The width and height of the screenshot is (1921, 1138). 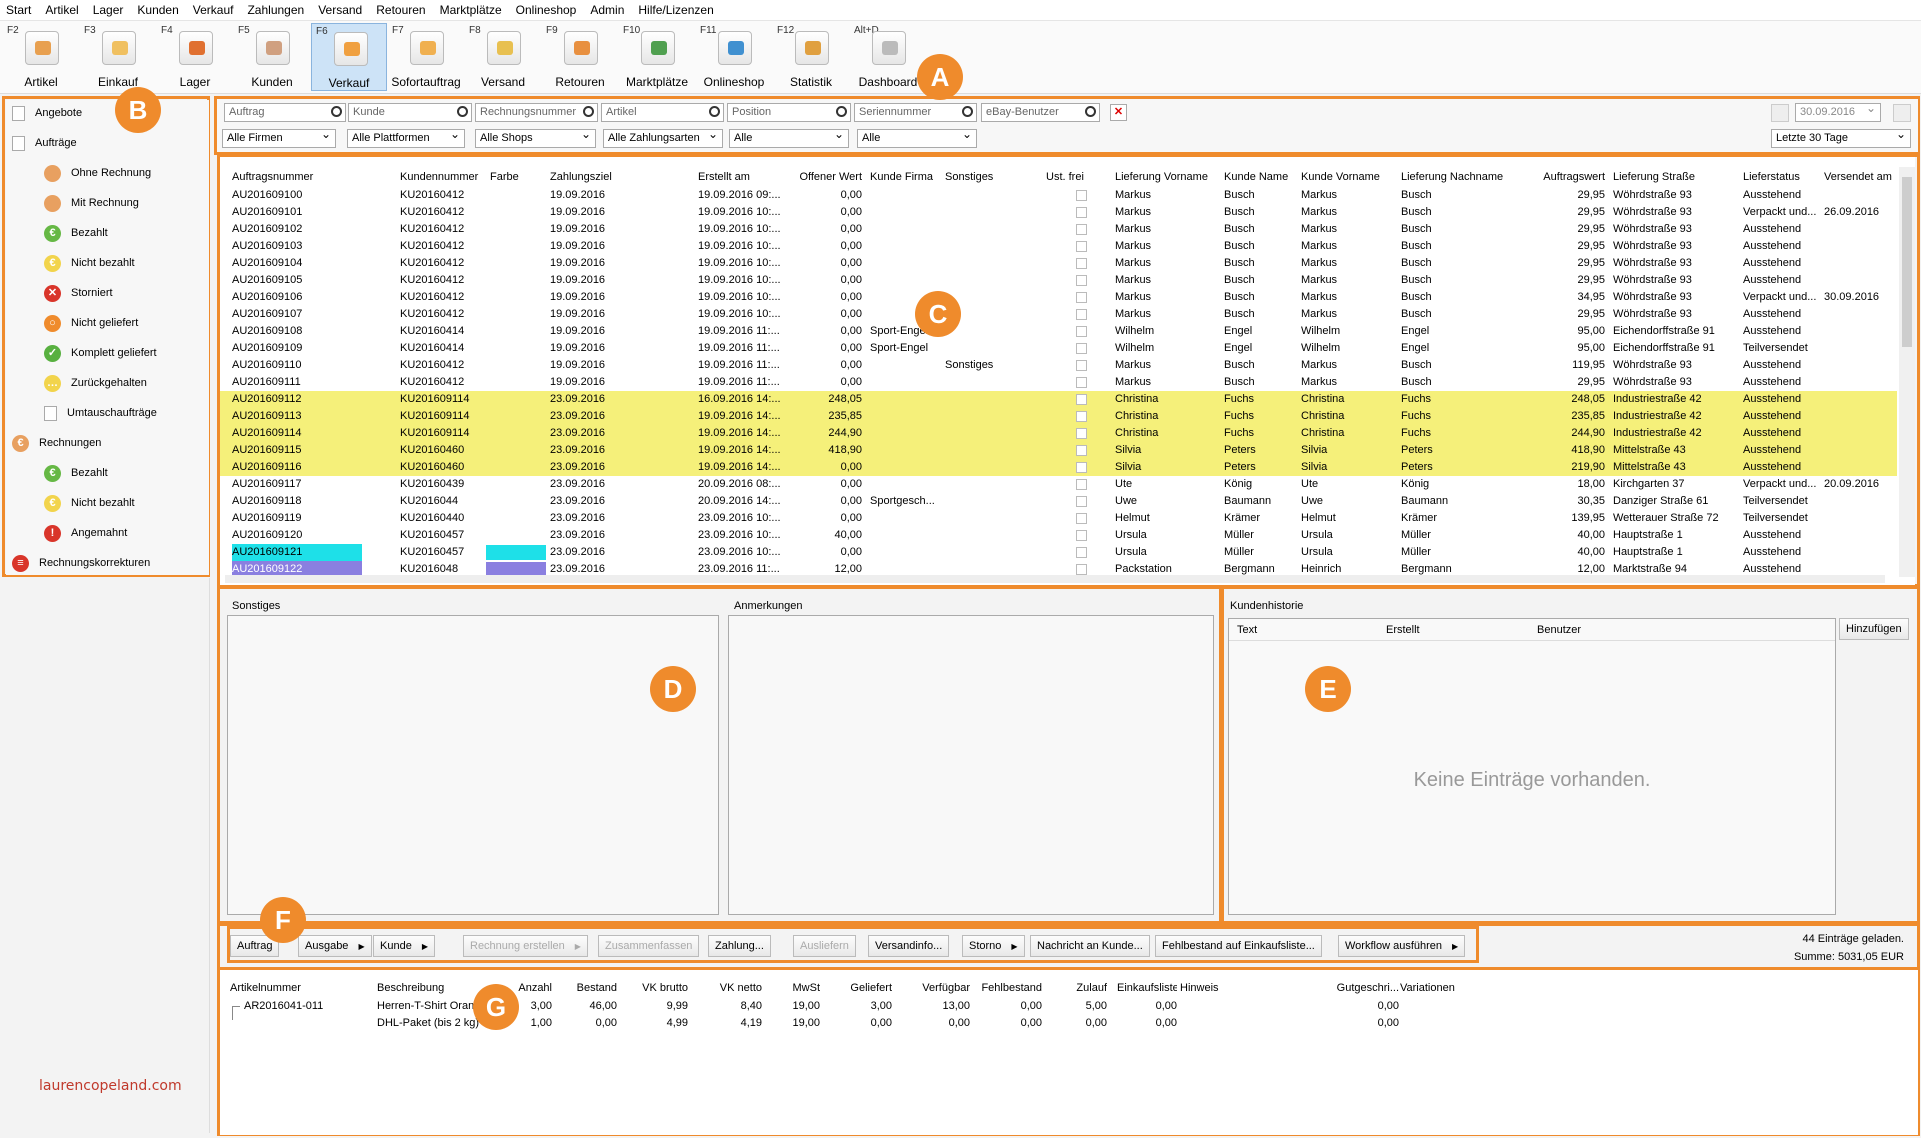 What do you see at coordinates (1348, 177) in the screenshot?
I see `column-header: Kunde Vorname` at bounding box center [1348, 177].